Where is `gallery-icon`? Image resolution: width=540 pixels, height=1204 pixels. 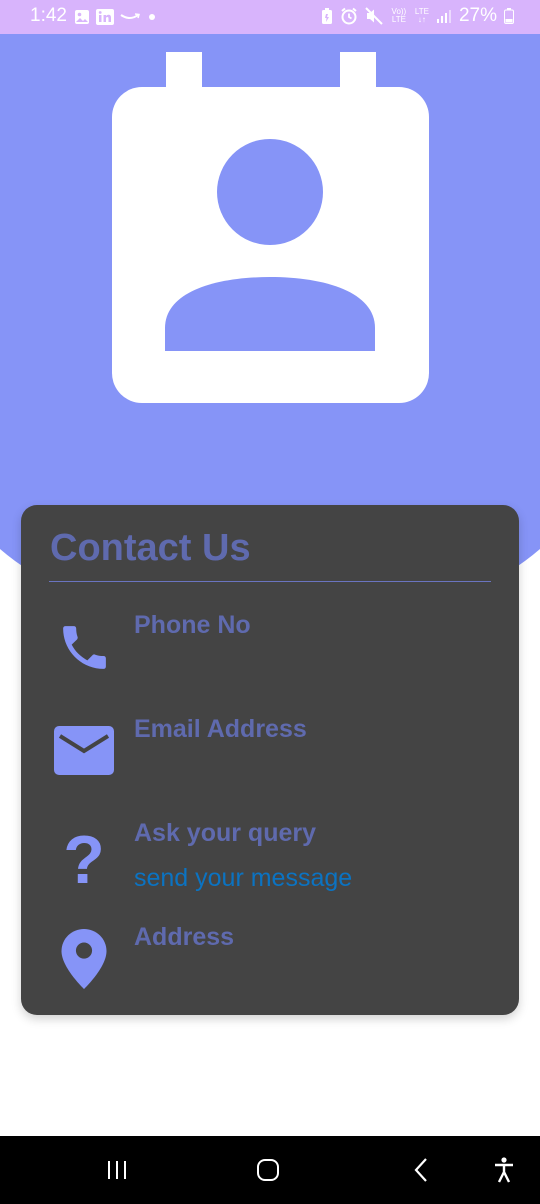
gallery-icon is located at coordinates (82, 17).